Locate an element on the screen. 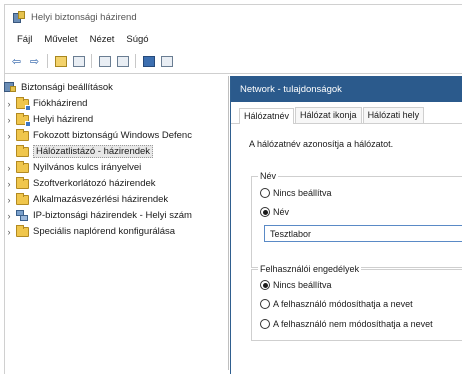 The width and height of the screenshot is (462, 374). radio-name-not-configured: Nincs beállítva is located at coordinates (296, 193).